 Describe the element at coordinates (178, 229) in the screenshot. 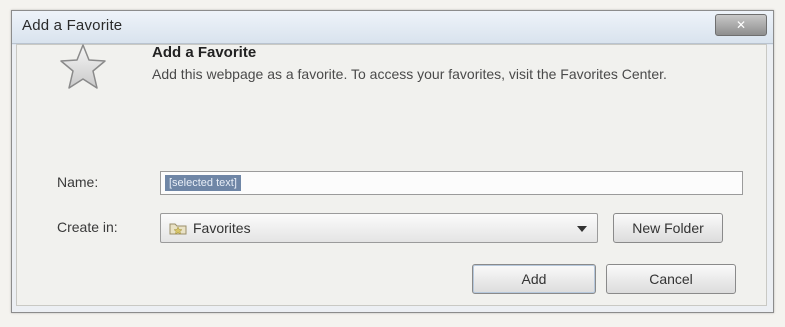

I see `folder-icon` at that location.